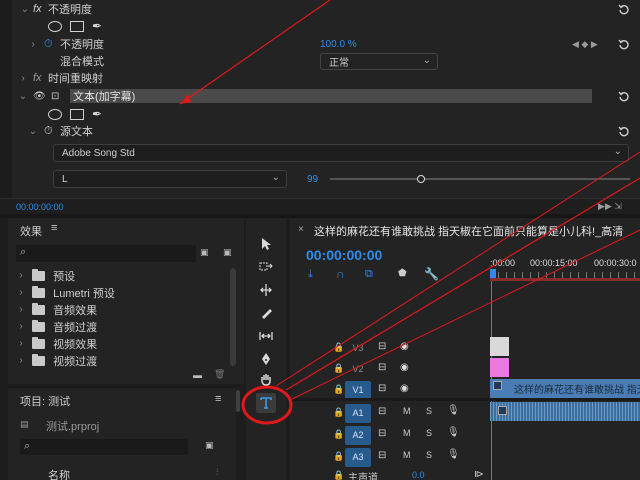  Describe the element at coordinates (338, 44) in the screenshot. I see `opacity-value: 100.0 %` at that location.